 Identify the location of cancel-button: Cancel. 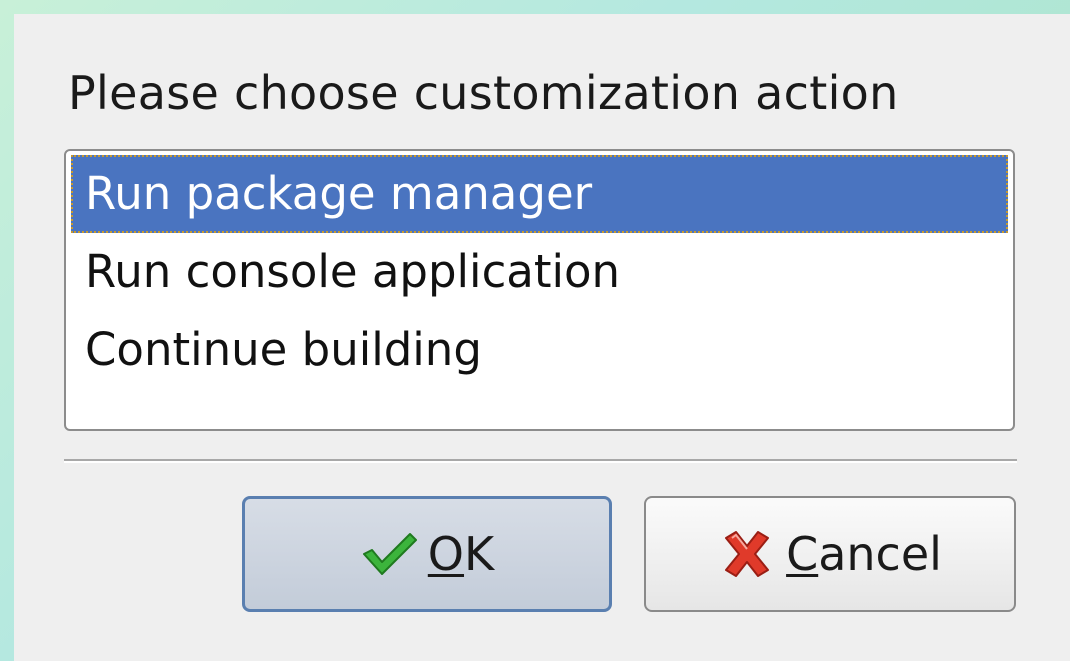
(830, 554).